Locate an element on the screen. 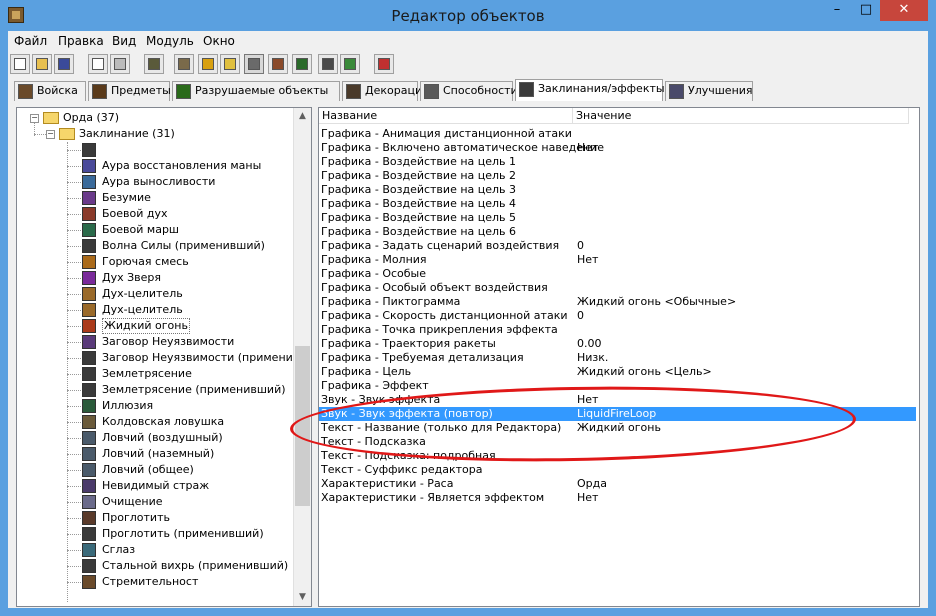 This screenshot has width=936, height=616. table-row: Текст - Подсказка is located at coordinates (617, 442).